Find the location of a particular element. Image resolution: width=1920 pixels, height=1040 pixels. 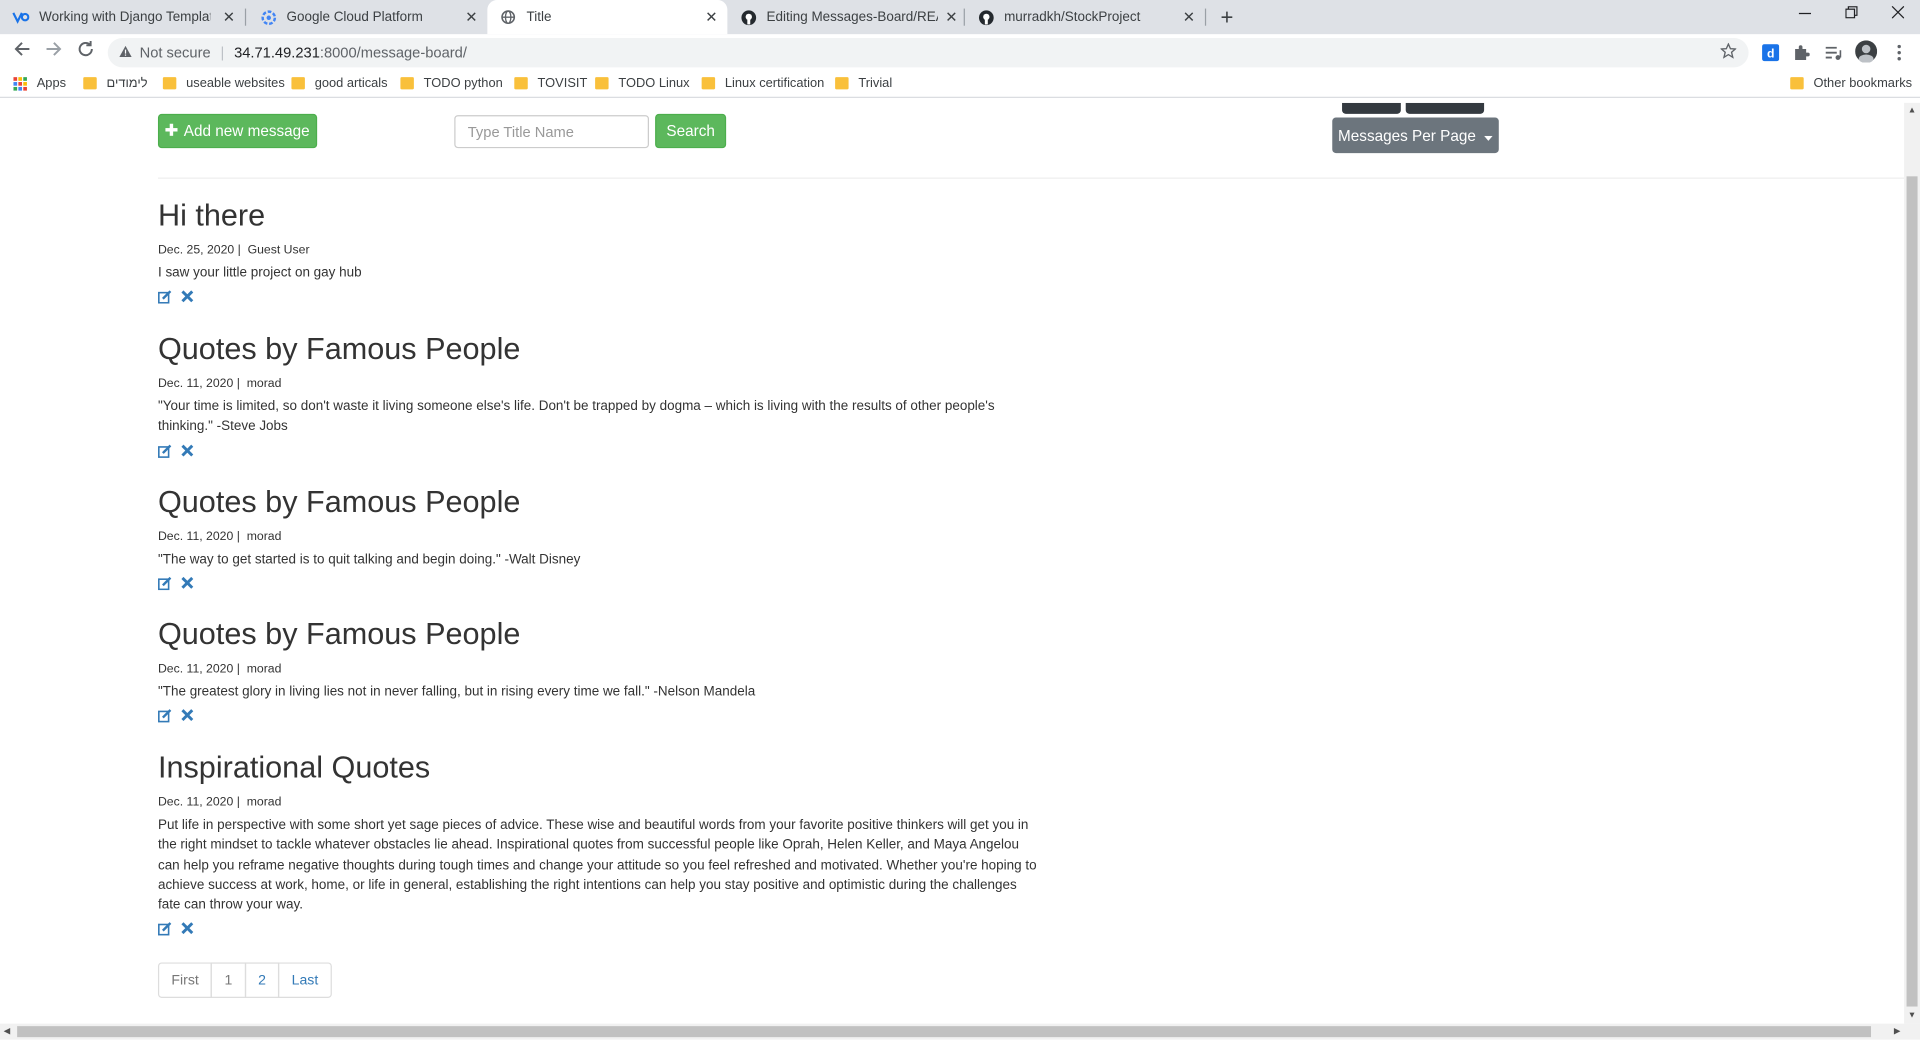

bookmark-apps: Apps is located at coordinates (39, 83).